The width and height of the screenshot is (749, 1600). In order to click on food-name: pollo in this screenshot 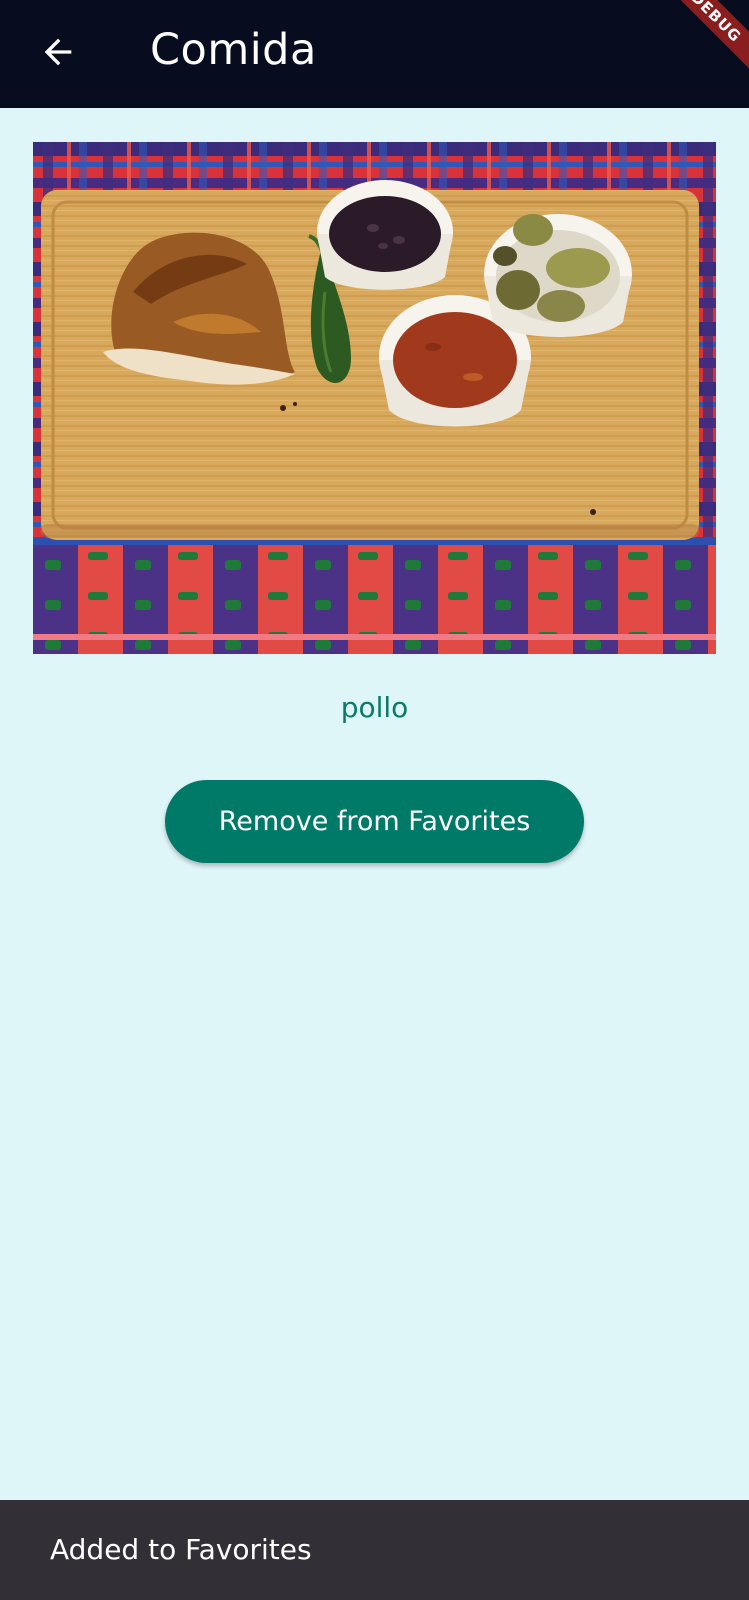, I will do `click(374, 707)`.